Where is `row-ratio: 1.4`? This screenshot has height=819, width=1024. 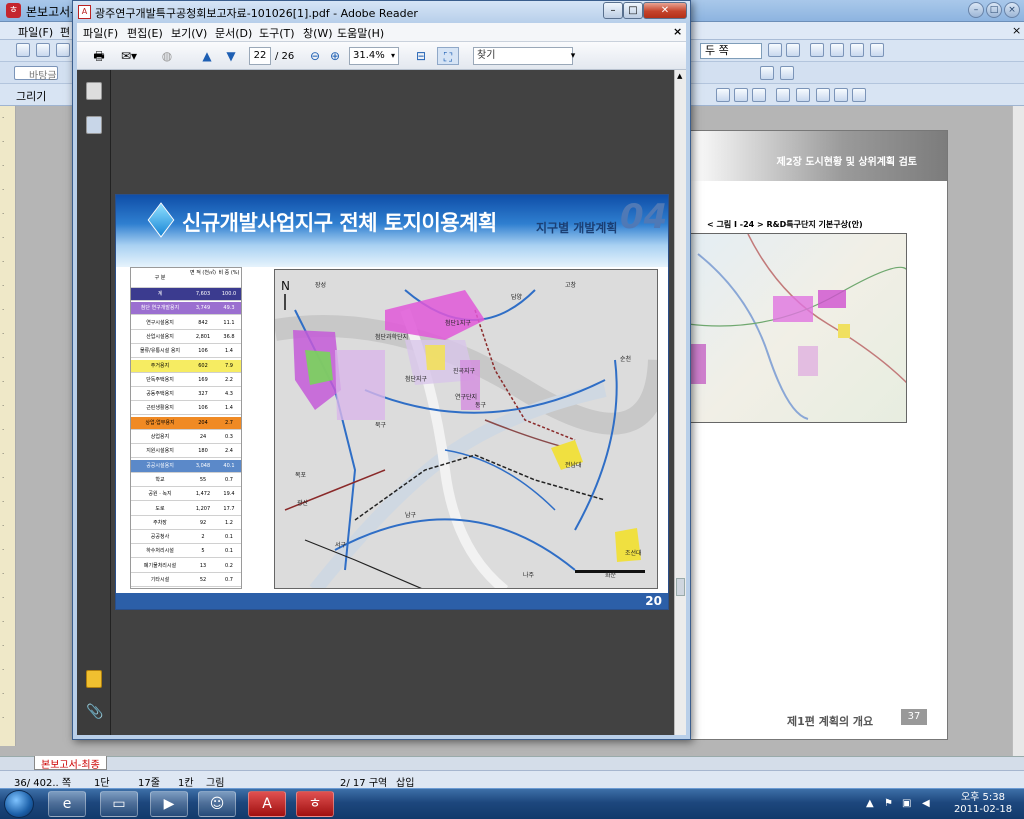 row-ratio: 1.4 is located at coordinates (229, 351).